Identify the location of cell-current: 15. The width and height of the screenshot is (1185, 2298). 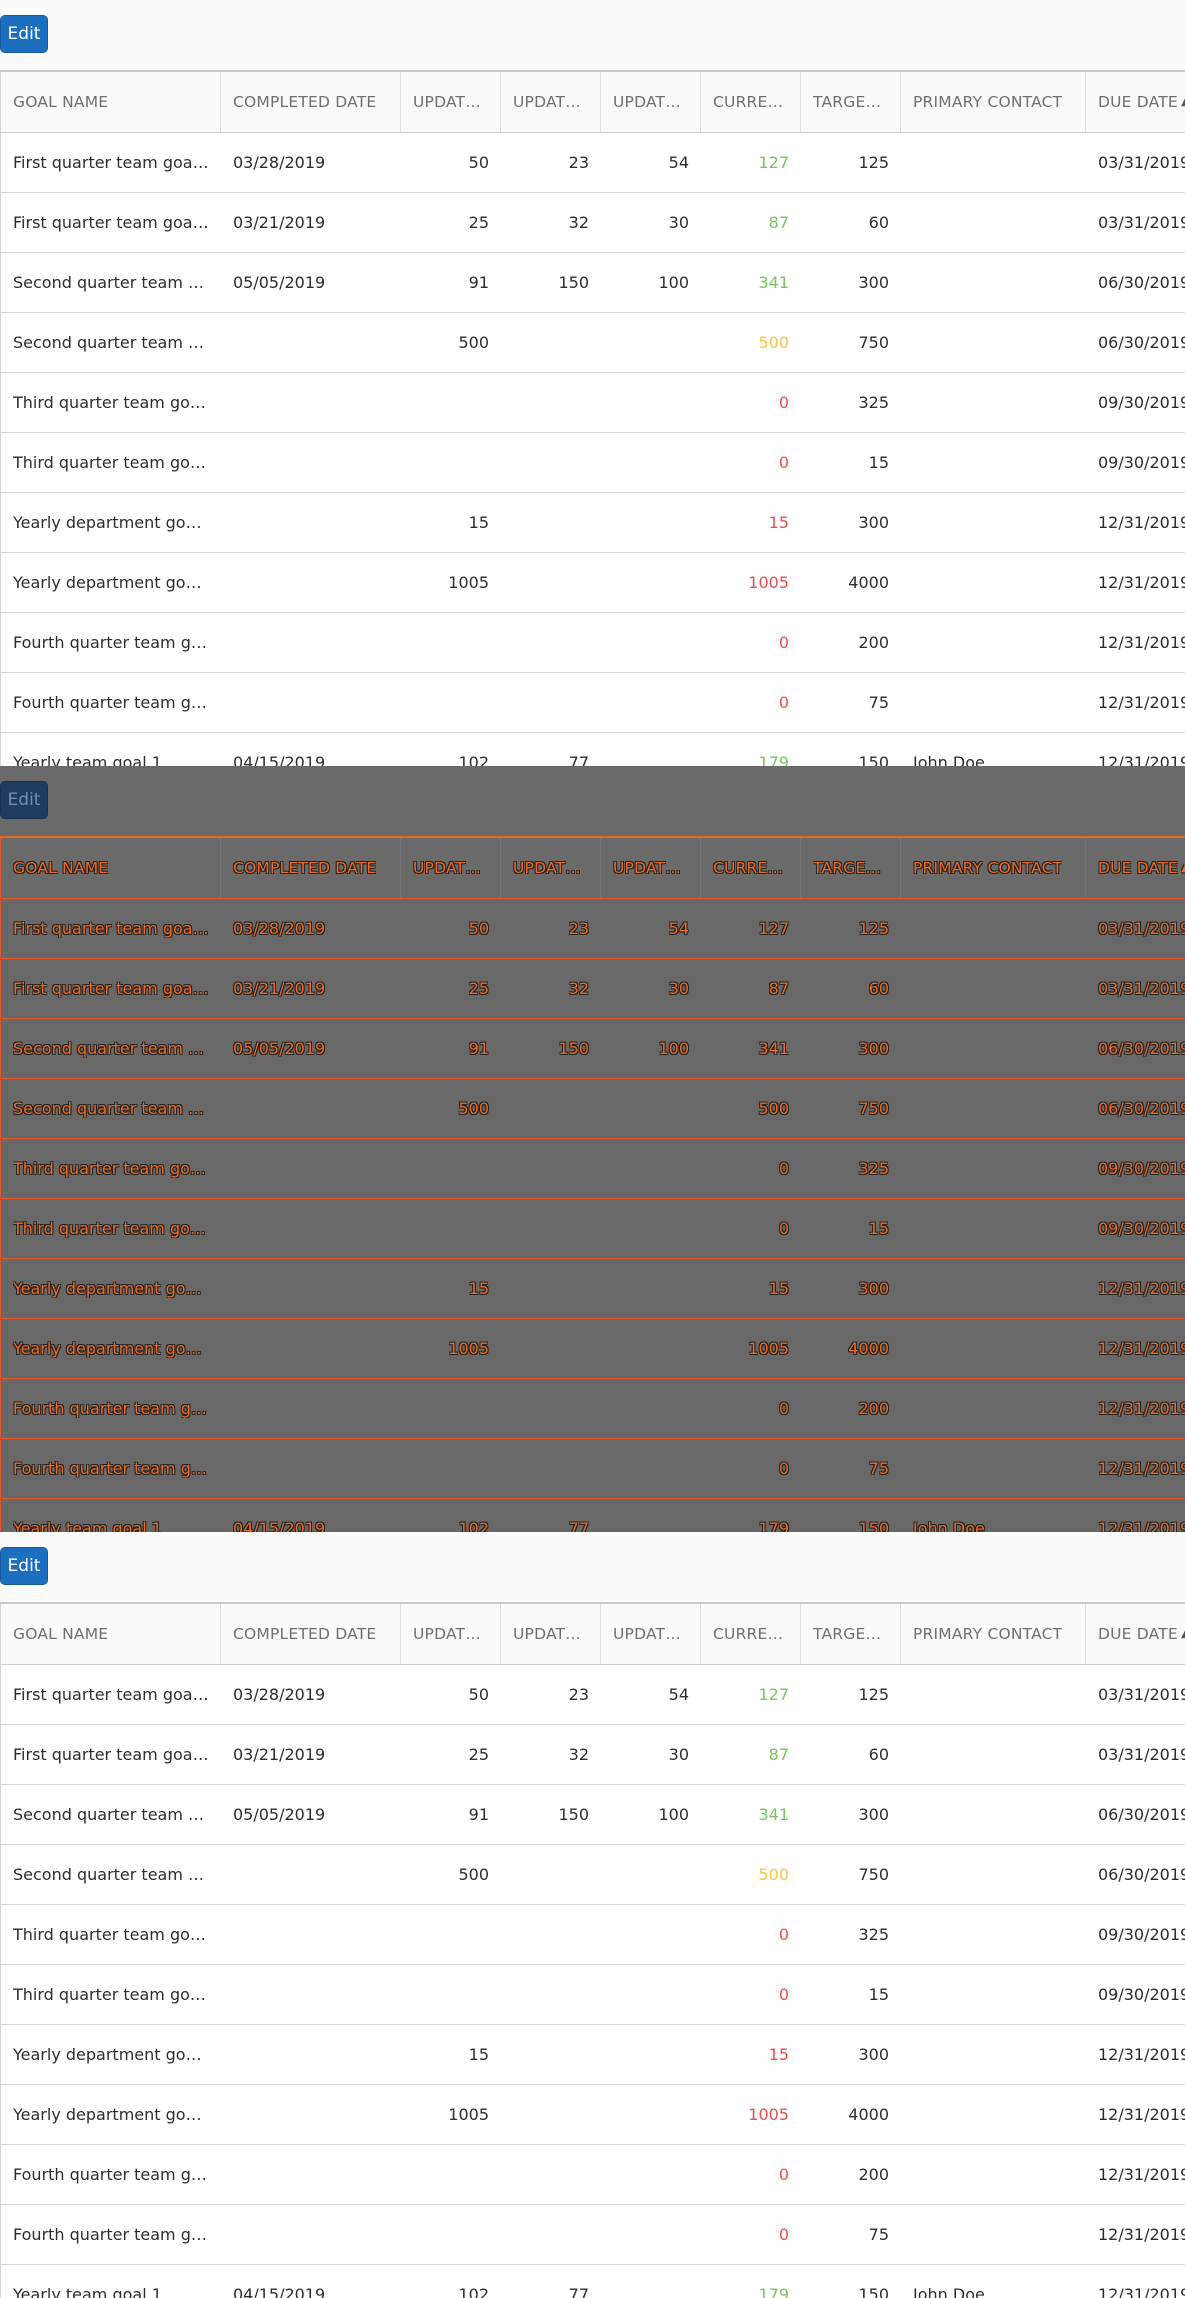
(751, 1288).